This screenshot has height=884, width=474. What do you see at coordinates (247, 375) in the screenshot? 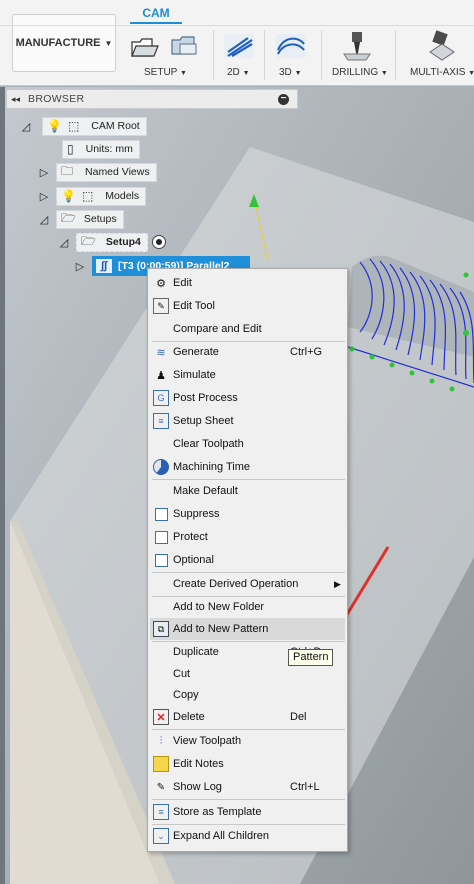
I see `menu-item-simulate: ♟ Simulate` at bounding box center [247, 375].